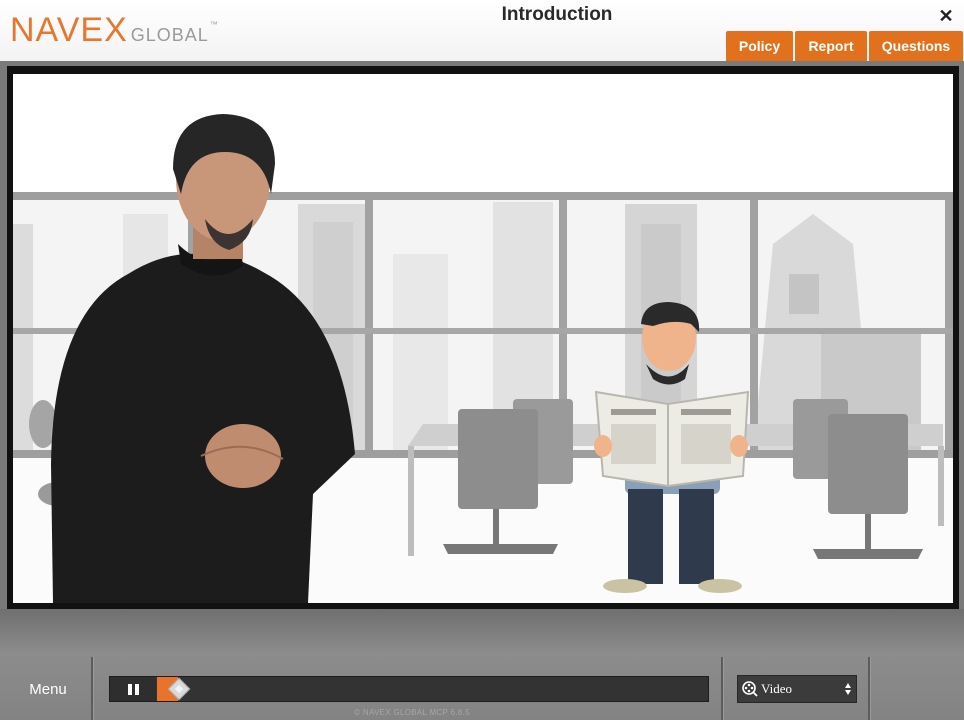  I want to click on menu-button: Menu, so click(48, 689).